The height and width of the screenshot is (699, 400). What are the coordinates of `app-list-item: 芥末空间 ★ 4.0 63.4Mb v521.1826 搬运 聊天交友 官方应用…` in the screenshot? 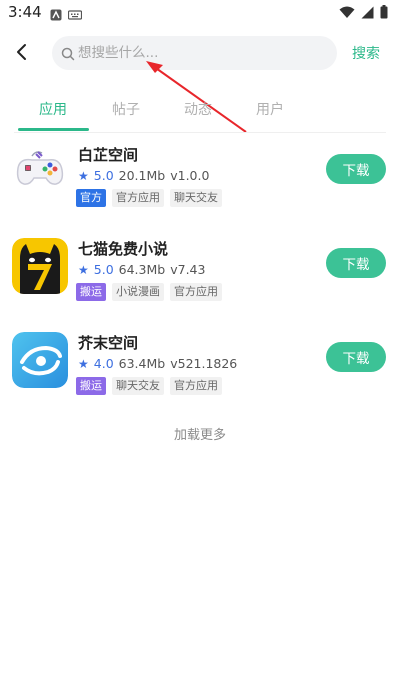 It's located at (200, 374).